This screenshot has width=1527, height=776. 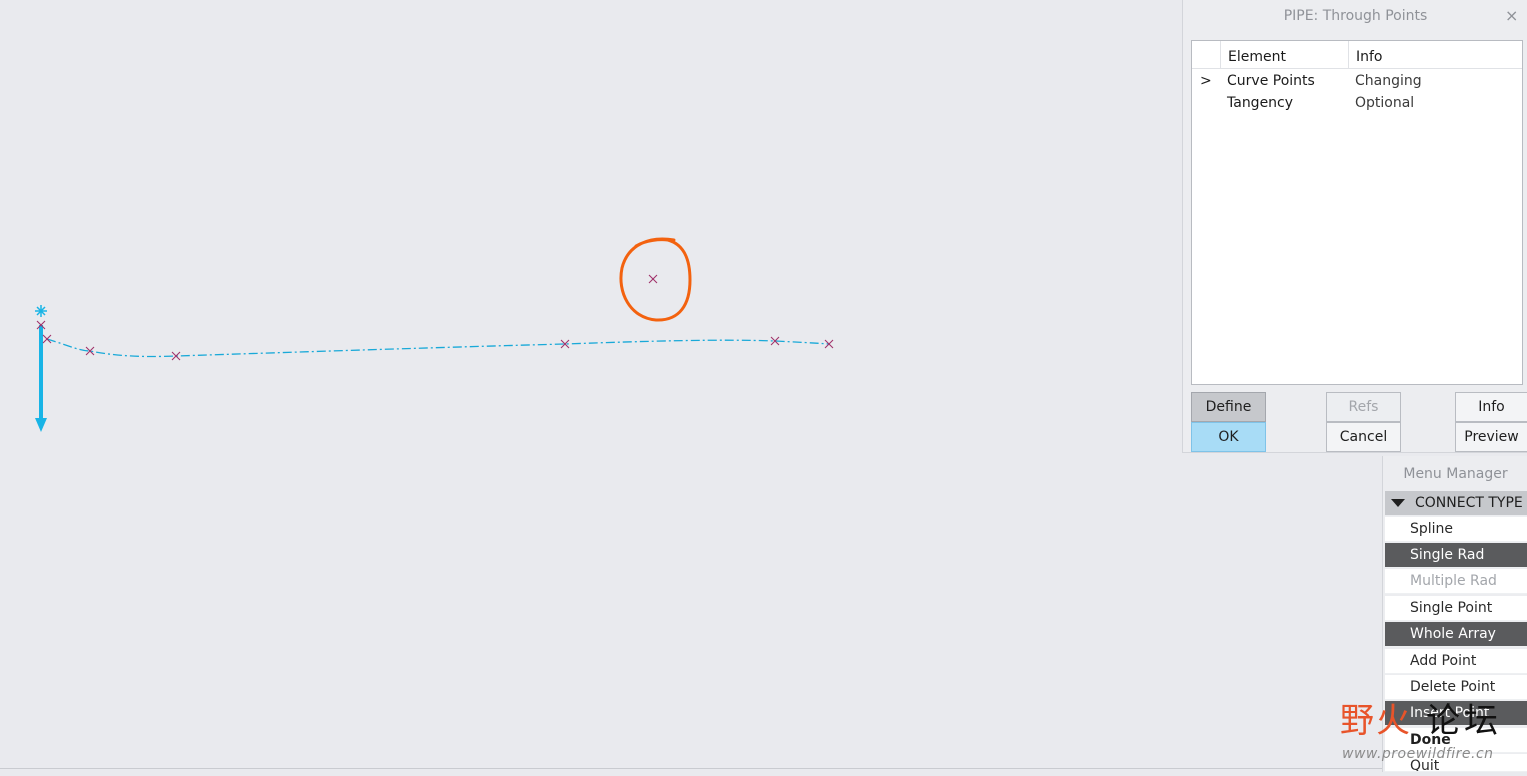 I want to click on close-icon: ×, so click(x=1511, y=15).